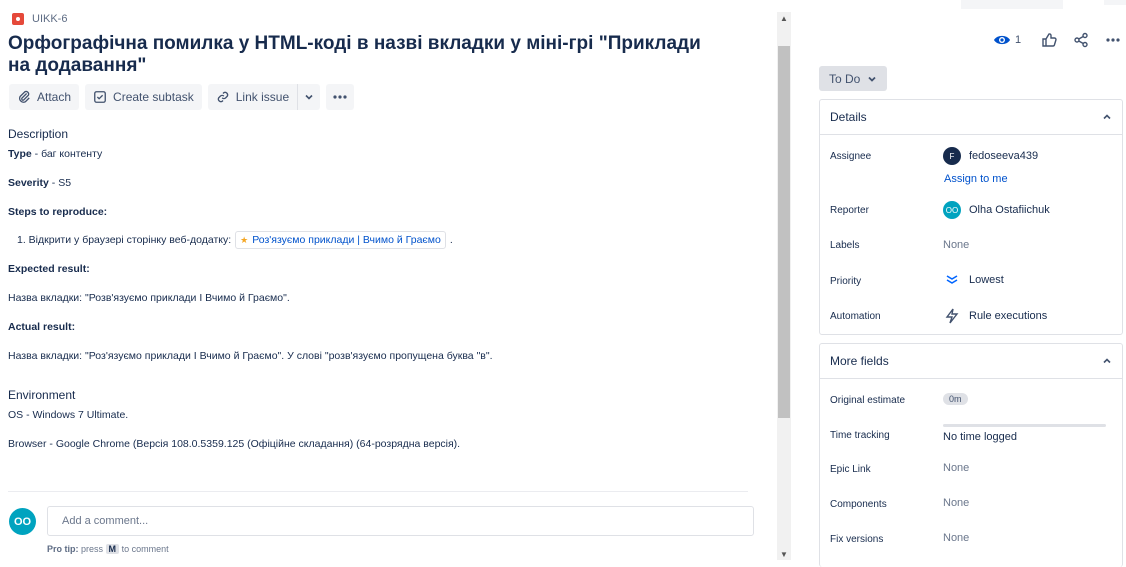  I want to click on type-line: Type - баг контенту, so click(55, 154).